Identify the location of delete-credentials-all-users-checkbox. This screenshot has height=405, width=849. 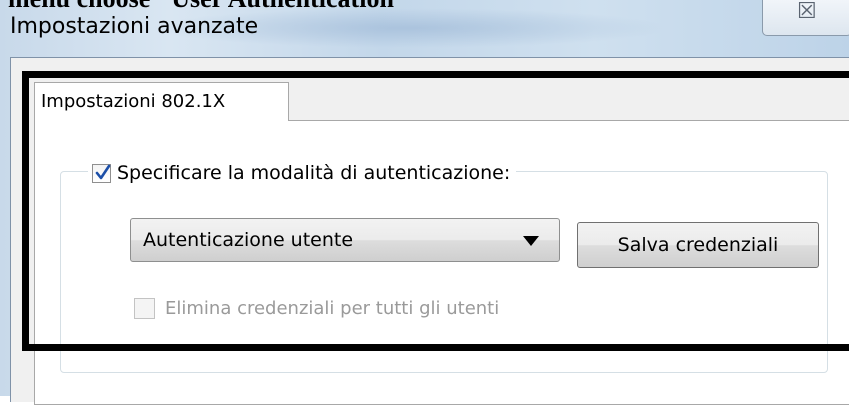
(144, 308).